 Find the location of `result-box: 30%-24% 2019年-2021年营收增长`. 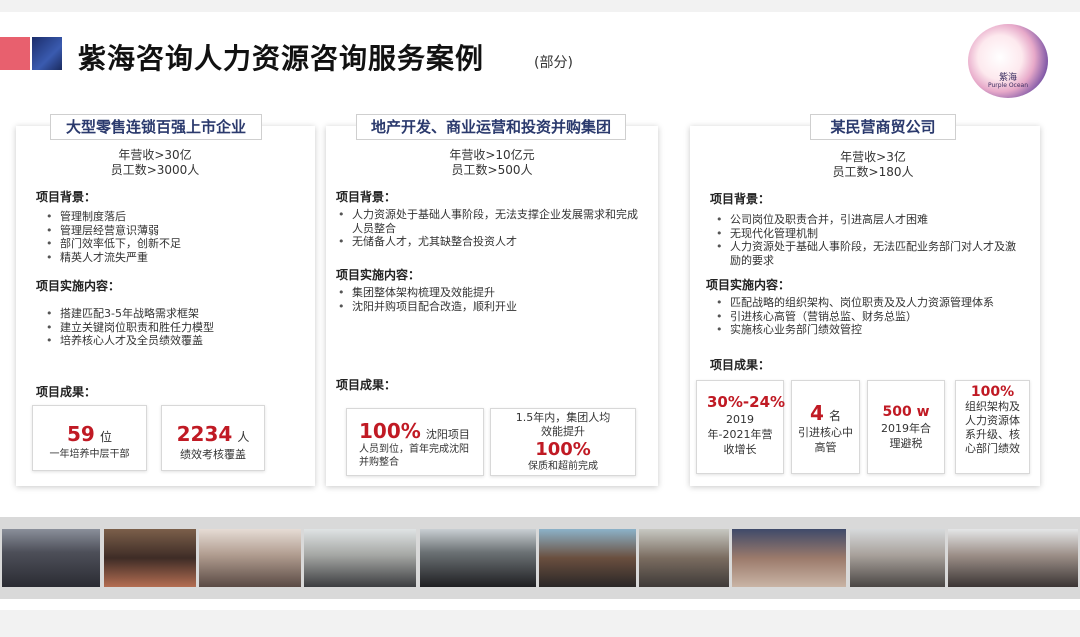

result-box: 30%-24% 2019年-2021年营收增长 is located at coordinates (741, 427).